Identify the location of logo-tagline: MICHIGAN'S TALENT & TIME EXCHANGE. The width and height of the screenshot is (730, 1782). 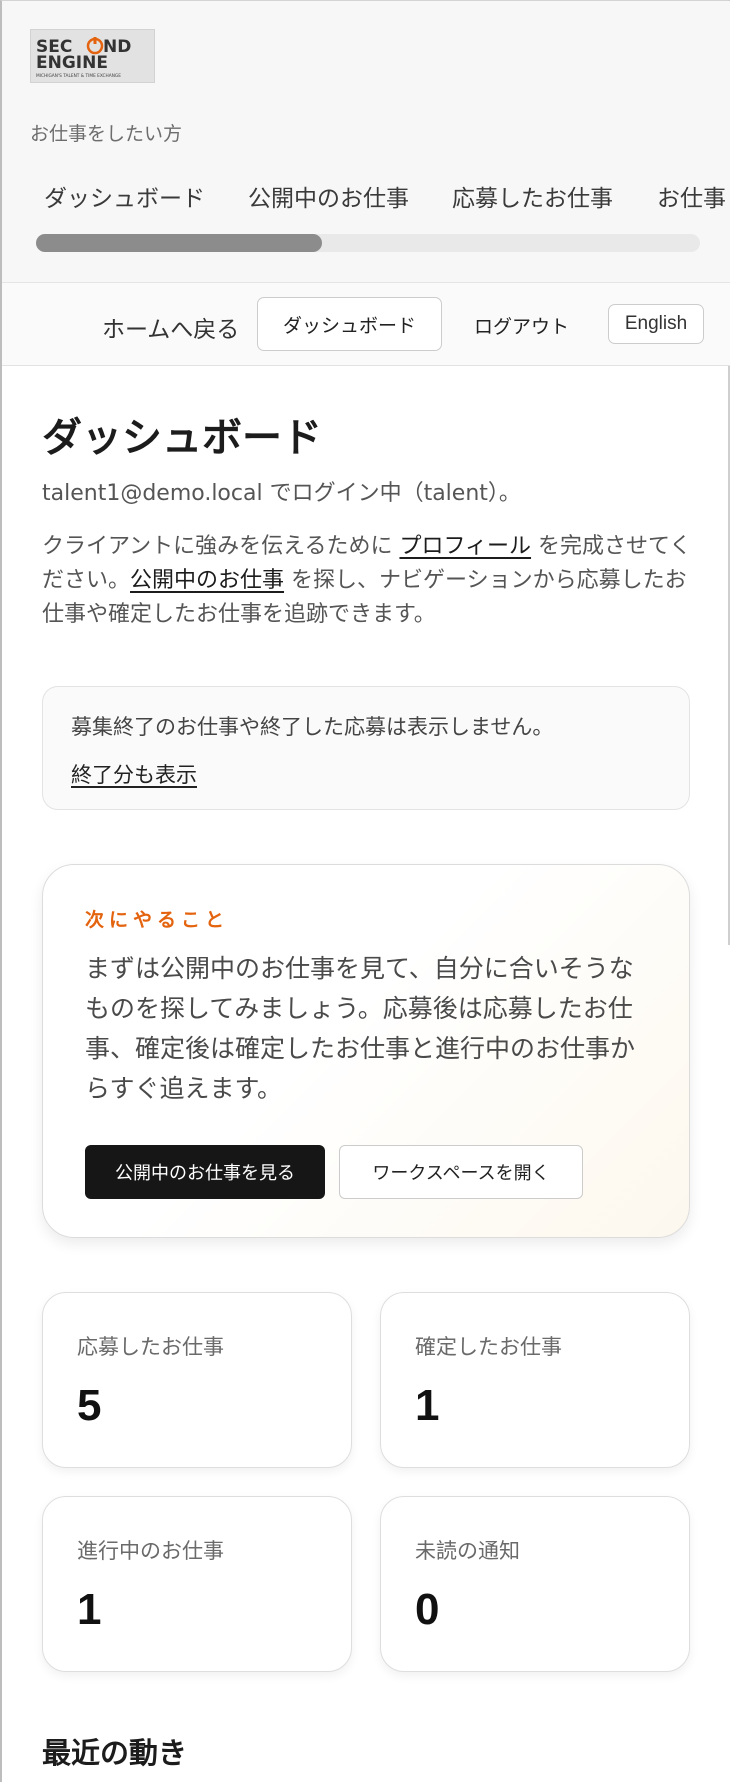
(78, 76).